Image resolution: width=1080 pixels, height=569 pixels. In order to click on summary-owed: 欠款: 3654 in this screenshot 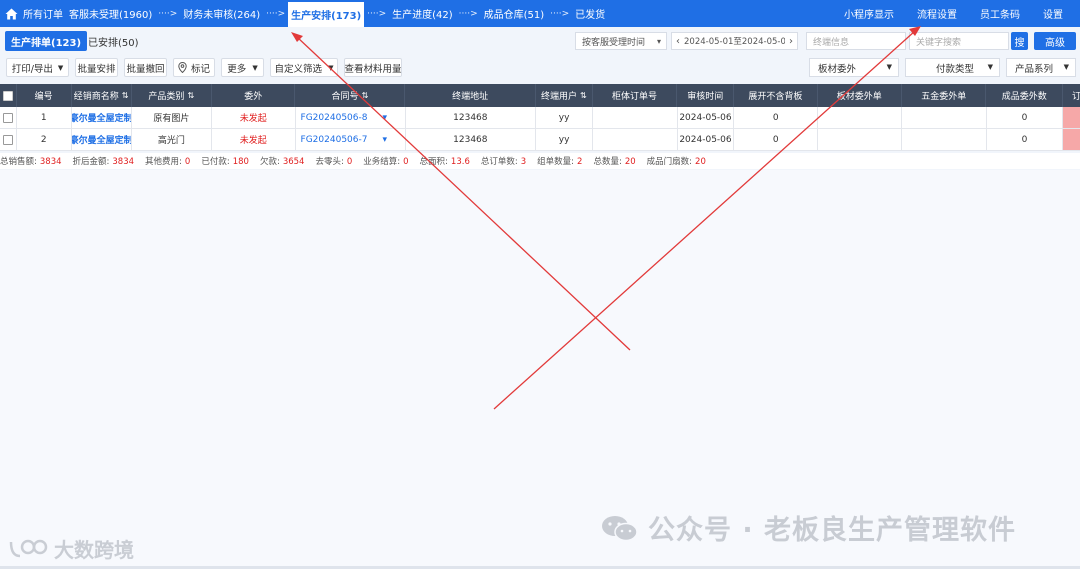, I will do `click(282, 161)`.